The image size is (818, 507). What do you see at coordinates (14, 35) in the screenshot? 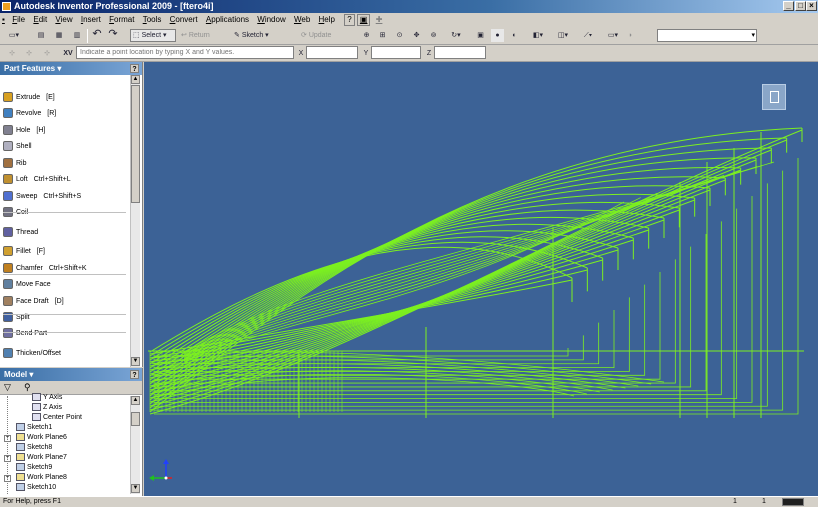
I see `new-file-icon: ▭▾` at bounding box center [14, 35].